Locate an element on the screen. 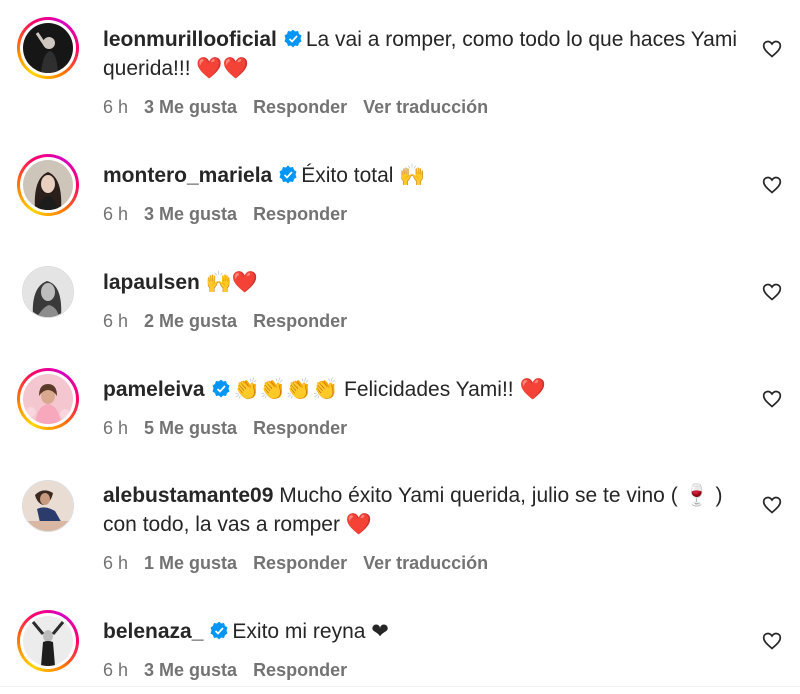 The height and width of the screenshot is (694, 800). comment-username: alebustamante09 is located at coordinates (188, 495).